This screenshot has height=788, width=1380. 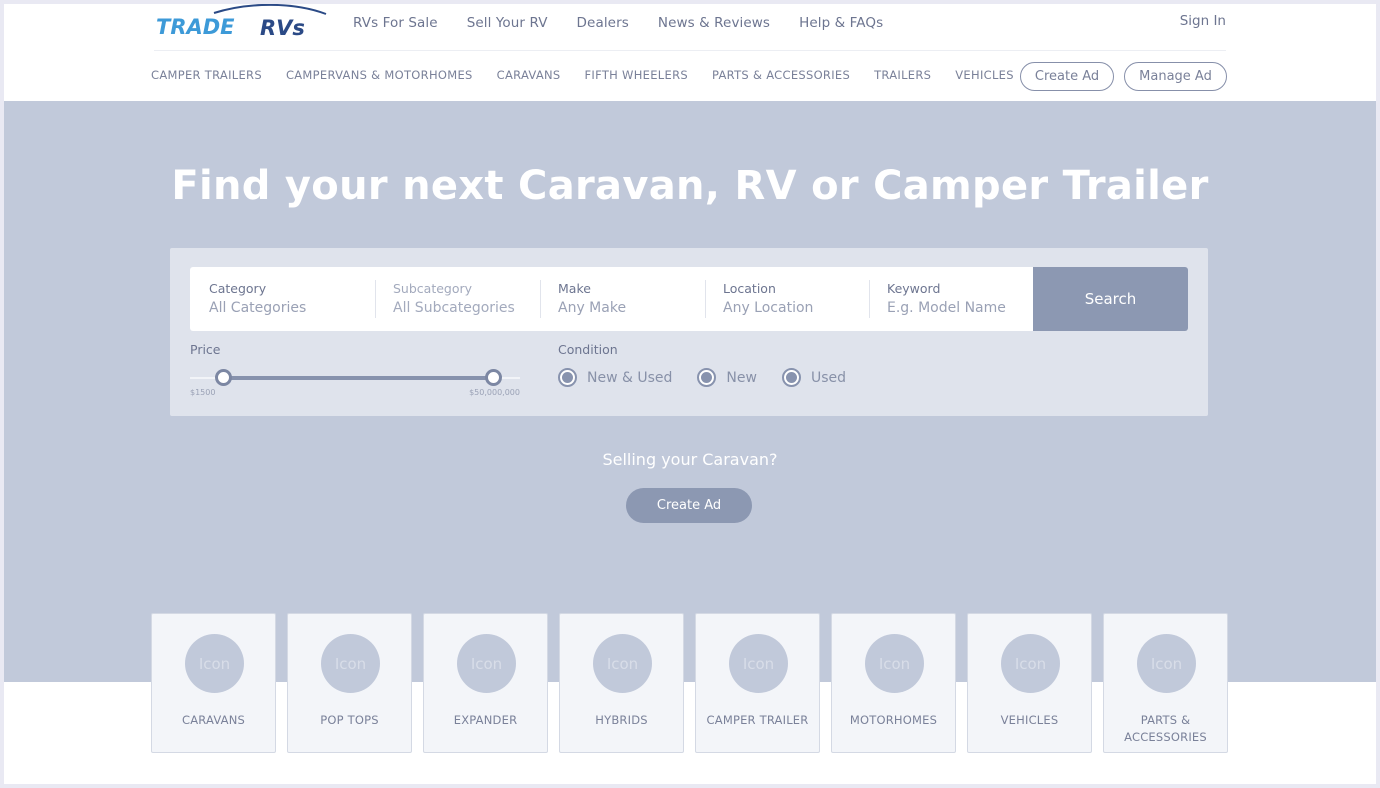 I want to click on category-card-parts-accessories: Icon PARTS & ACCESSORIES, so click(x=1165, y=683).